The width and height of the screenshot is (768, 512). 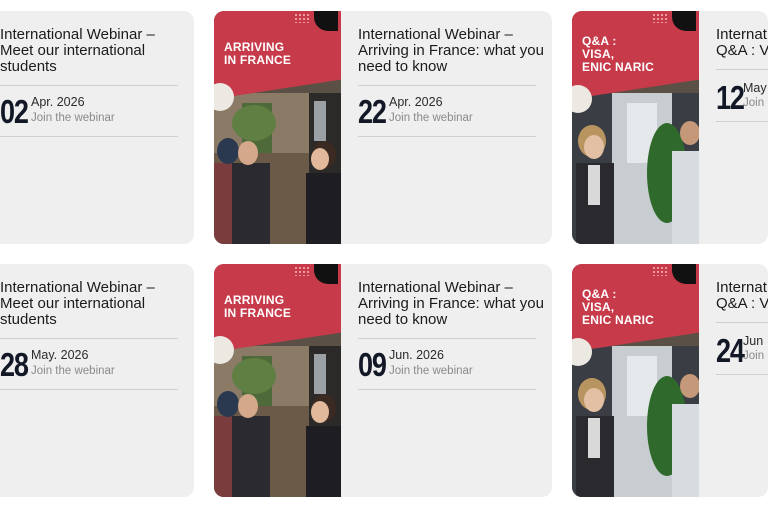 I want to click on event-day: 02, so click(x=14, y=111).